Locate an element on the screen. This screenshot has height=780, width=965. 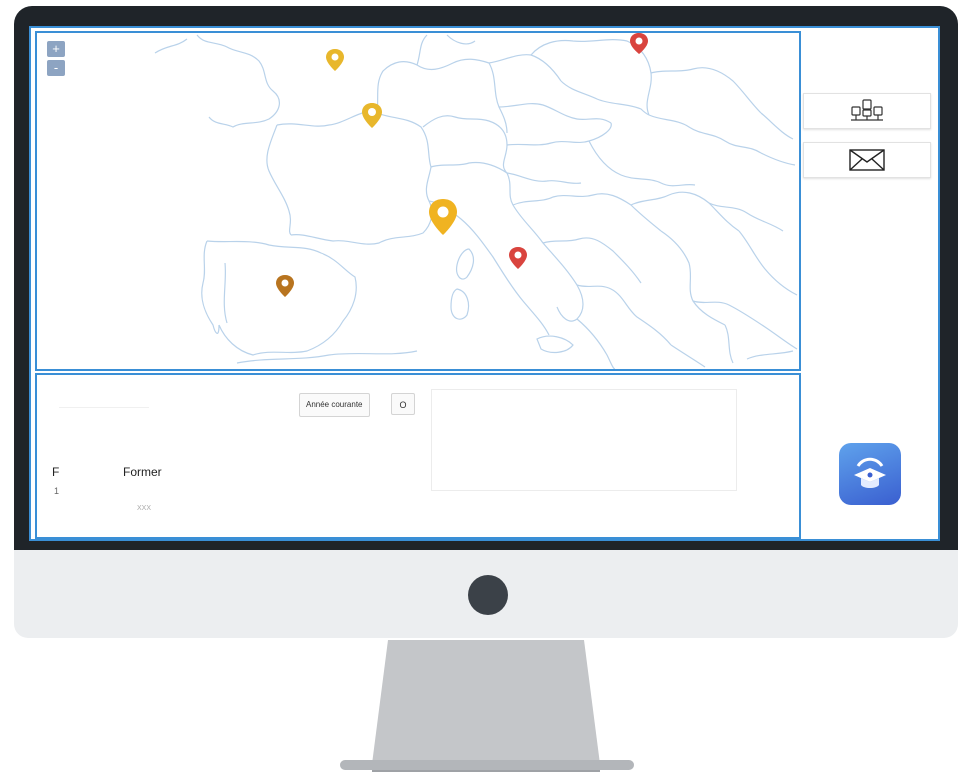
monitor-logo-dot is located at coordinates (488, 595).